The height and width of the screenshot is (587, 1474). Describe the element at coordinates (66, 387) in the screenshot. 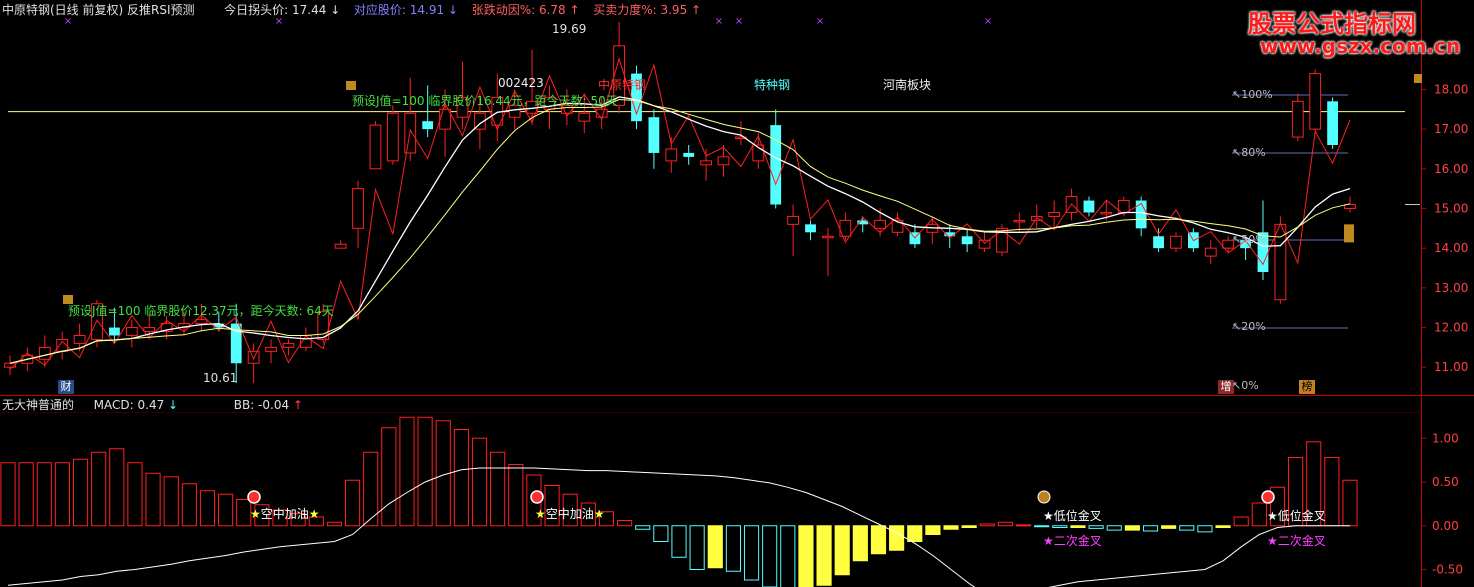

I see `cai-badge: 财` at that location.